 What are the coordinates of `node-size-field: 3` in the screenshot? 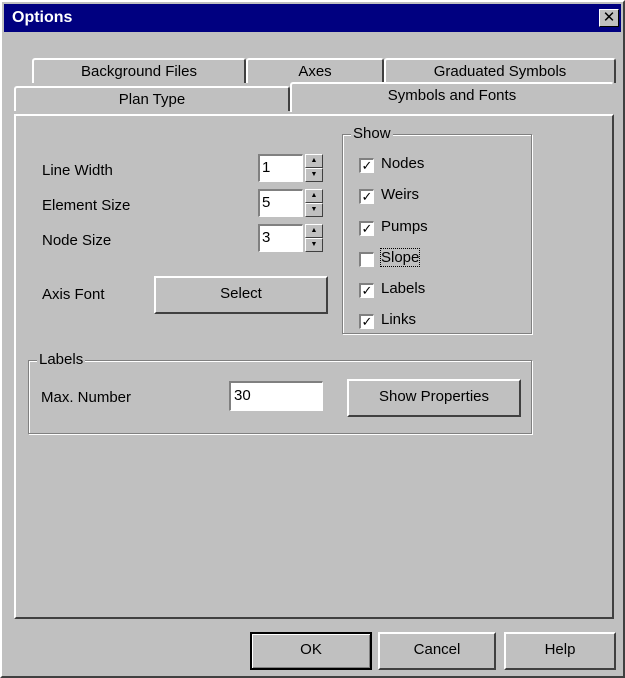 It's located at (280, 238).